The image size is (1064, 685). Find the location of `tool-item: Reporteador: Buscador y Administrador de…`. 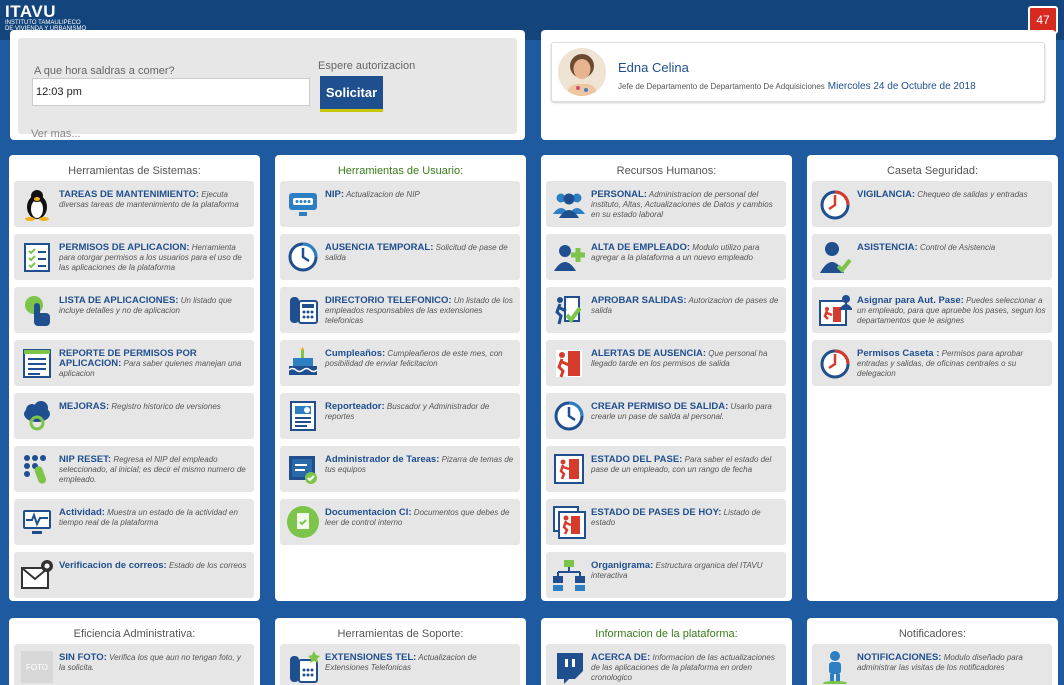

tool-item: Reporteador: Buscador y Administrador de… is located at coordinates (400, 416).